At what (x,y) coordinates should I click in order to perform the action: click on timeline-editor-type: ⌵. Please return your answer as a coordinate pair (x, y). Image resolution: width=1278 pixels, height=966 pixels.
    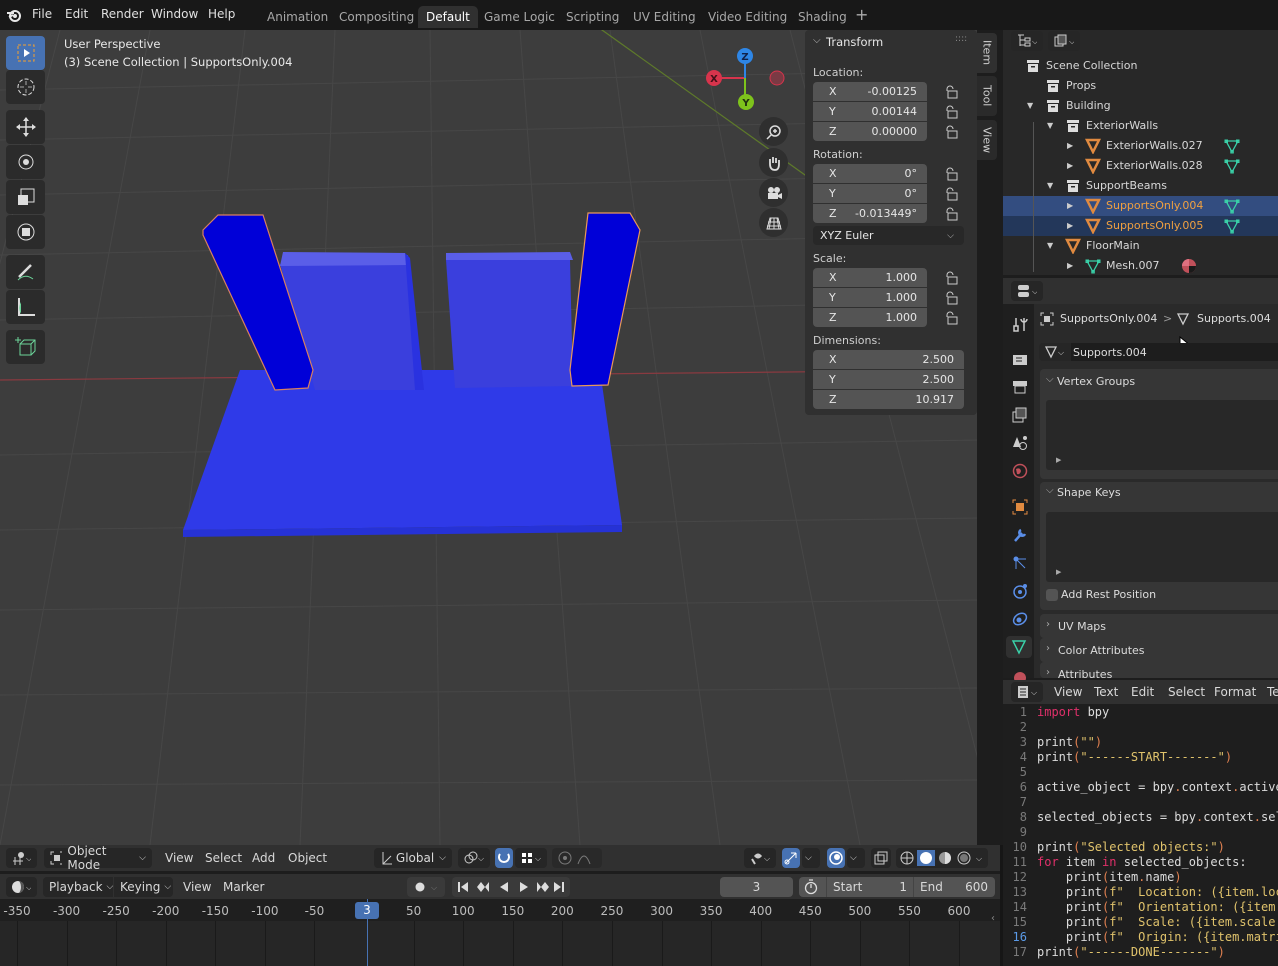
    Looking at the image, I should click on (21, 887).